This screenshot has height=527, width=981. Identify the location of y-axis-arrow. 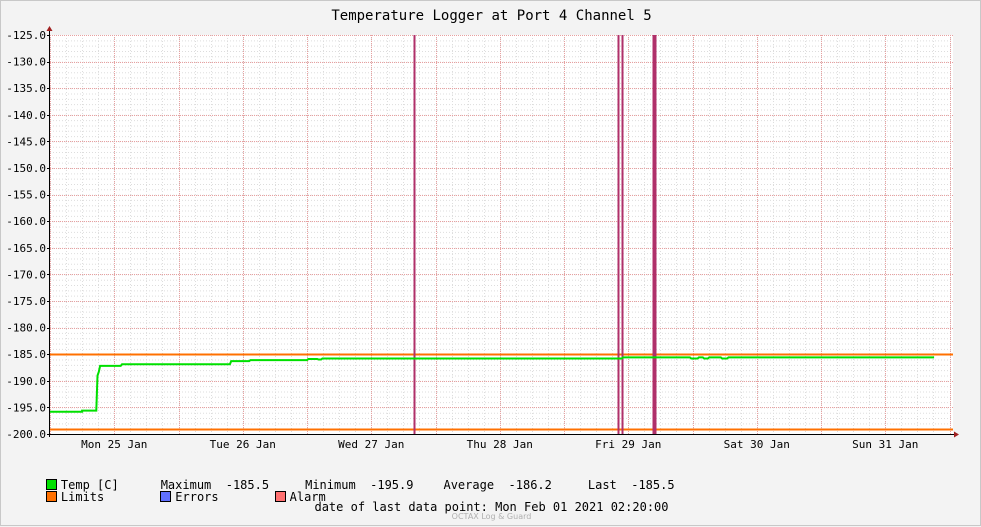
(49, 28).